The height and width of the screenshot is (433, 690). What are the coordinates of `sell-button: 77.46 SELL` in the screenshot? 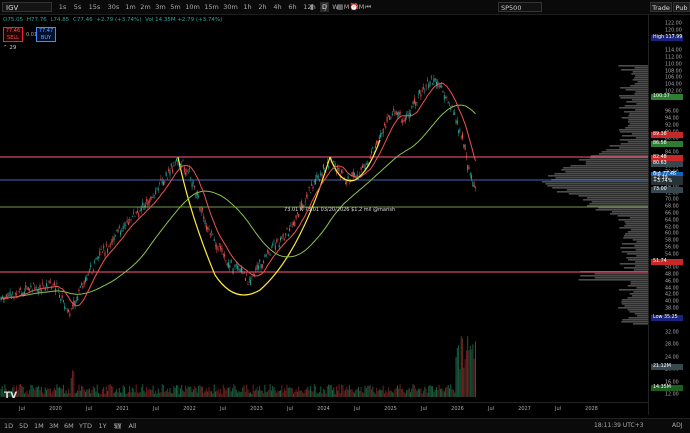 It's located at (13, 34).